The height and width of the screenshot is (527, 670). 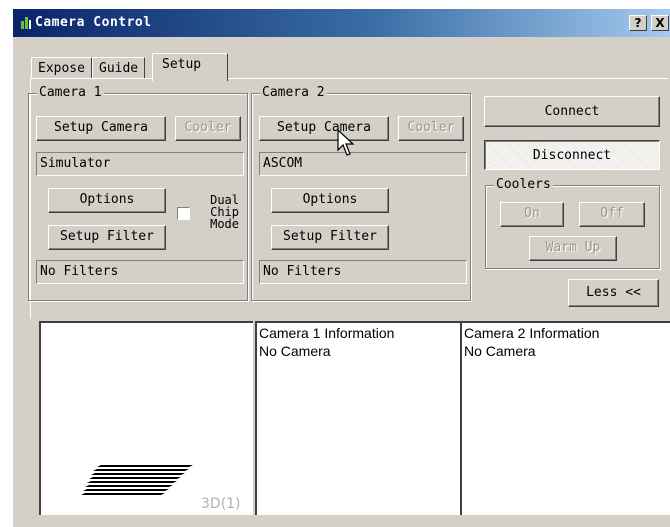 I want to click on camera2-info-status: No Camera, so click(x=500, y=351).